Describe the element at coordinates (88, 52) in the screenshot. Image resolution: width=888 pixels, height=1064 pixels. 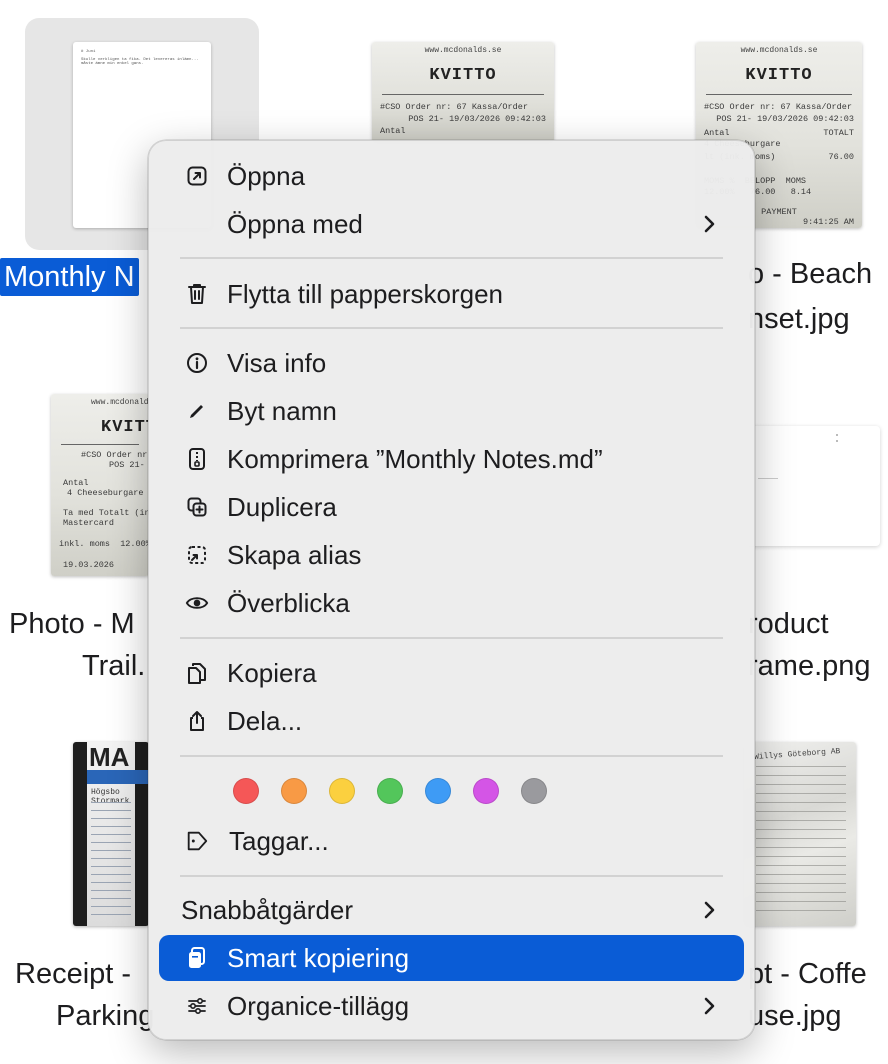
I see `doc-preview-line: # Juni` at that location.